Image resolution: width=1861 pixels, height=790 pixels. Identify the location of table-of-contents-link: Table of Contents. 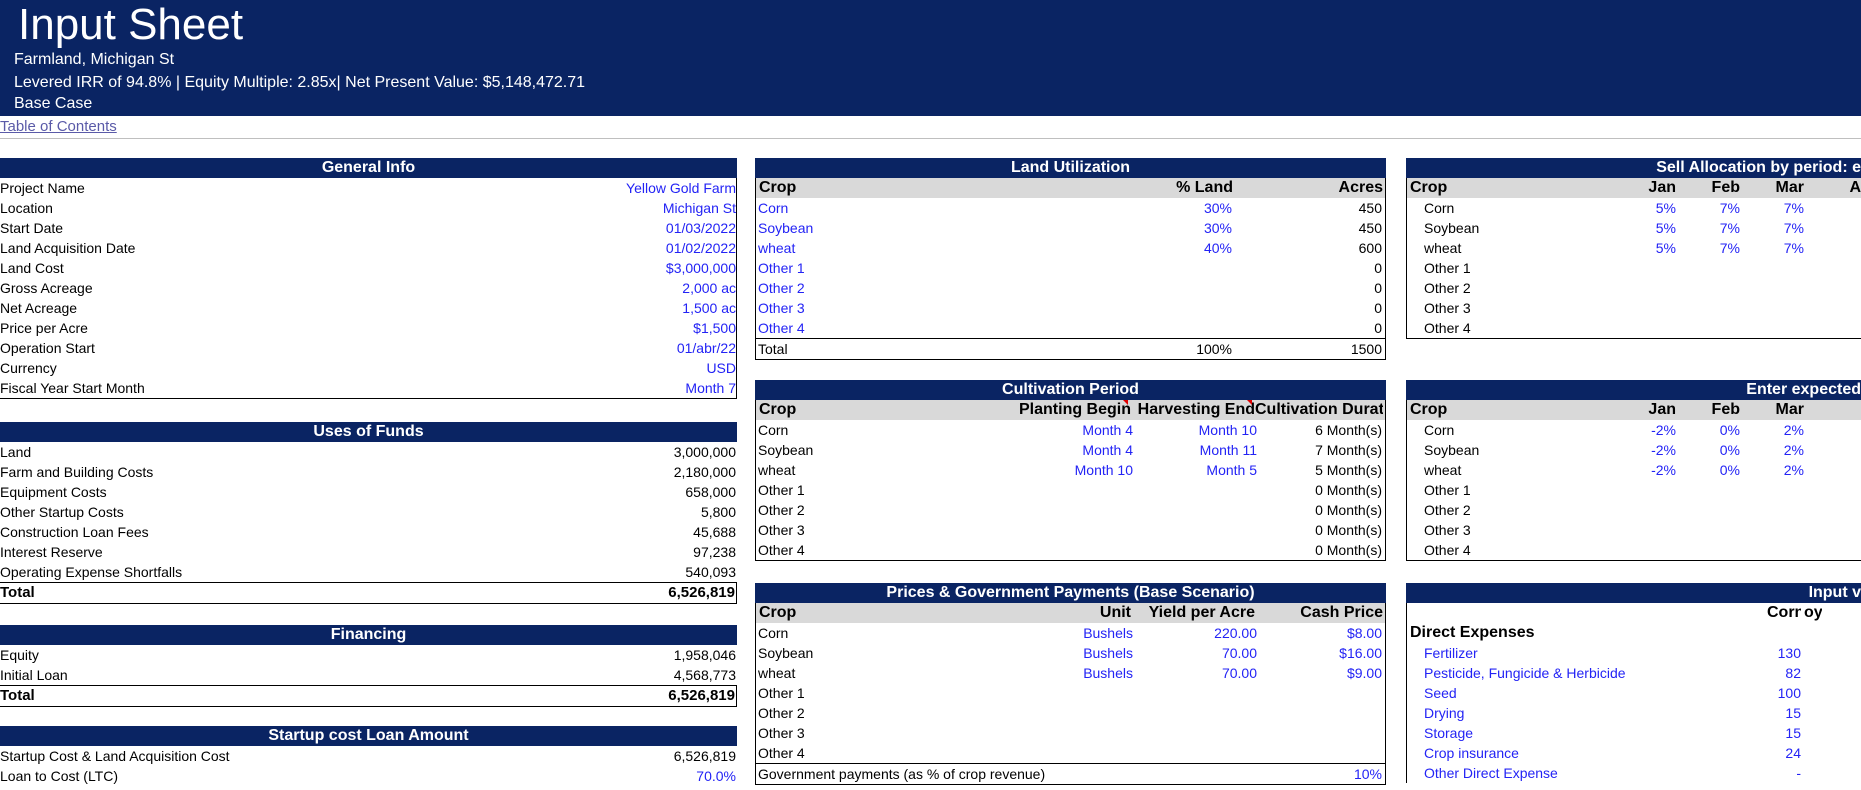
(58, 127).